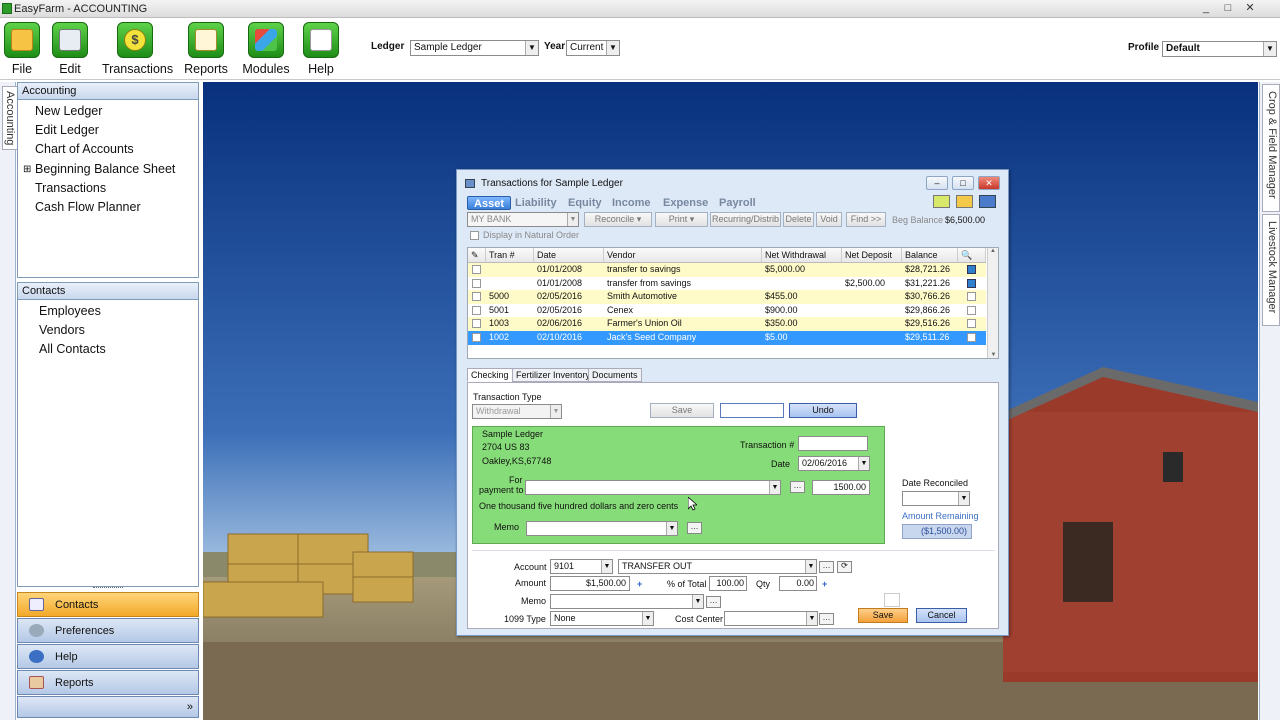 This screenshot has height=720, width=1280. What do you see at coordinates (108, 207) in the screenshot?
I see `nav-cash-flow-planner: Cash Flow Planner` at bounding box center [108, 207].